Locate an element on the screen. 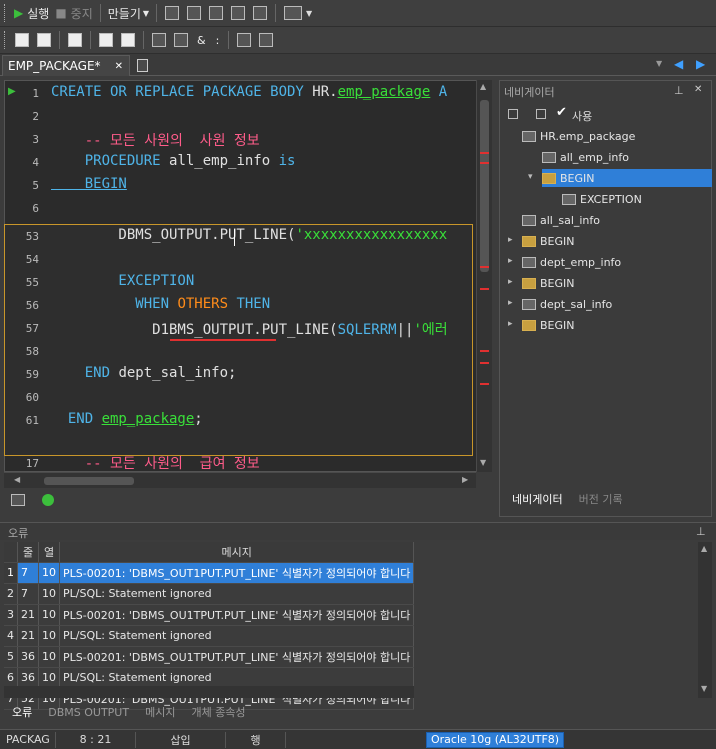 This screenshot has height=749, width=716. tab-emp-package: EMP_PACKAGE* ✕ is located at coordinates (66, 65).